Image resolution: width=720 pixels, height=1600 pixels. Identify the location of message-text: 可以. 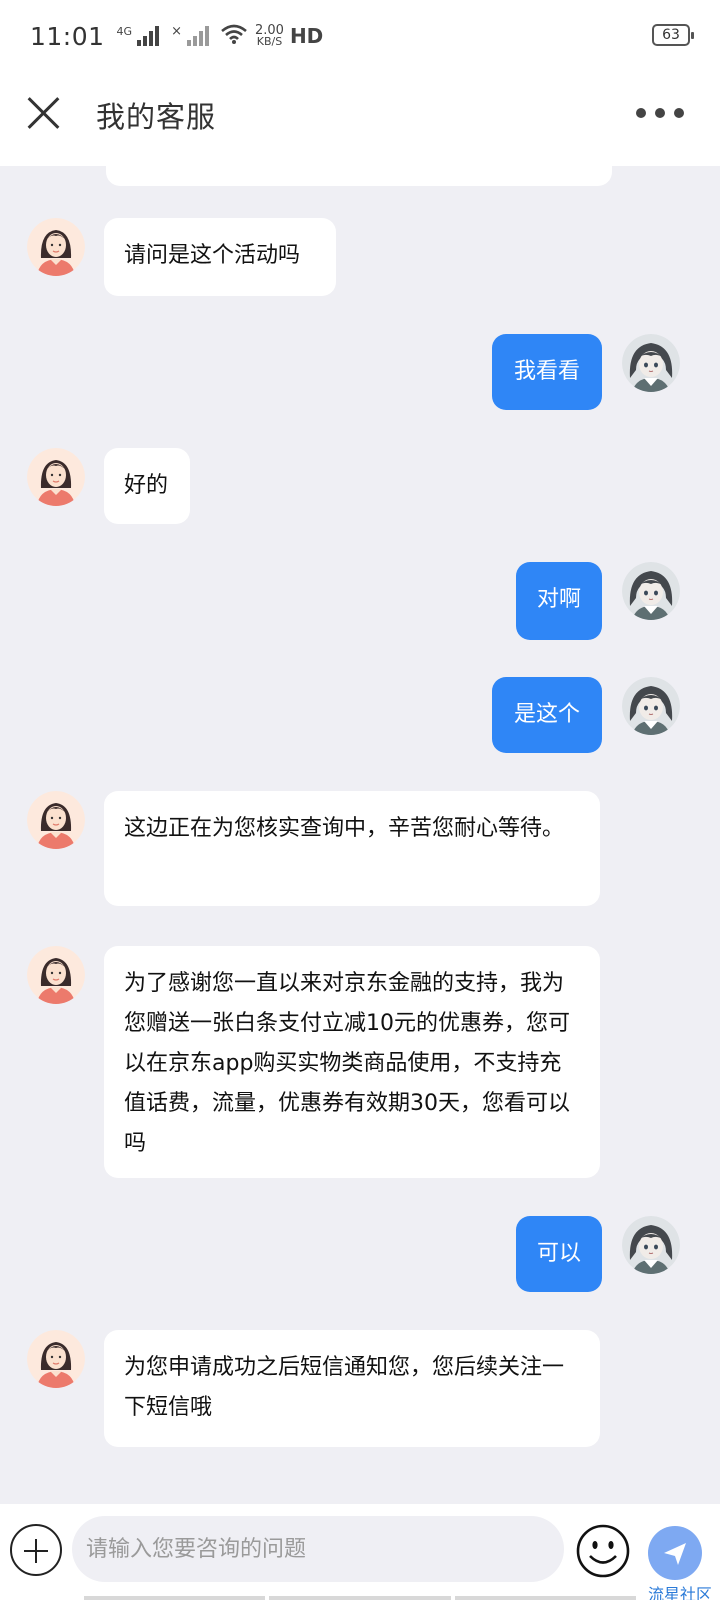
(558, 1253).